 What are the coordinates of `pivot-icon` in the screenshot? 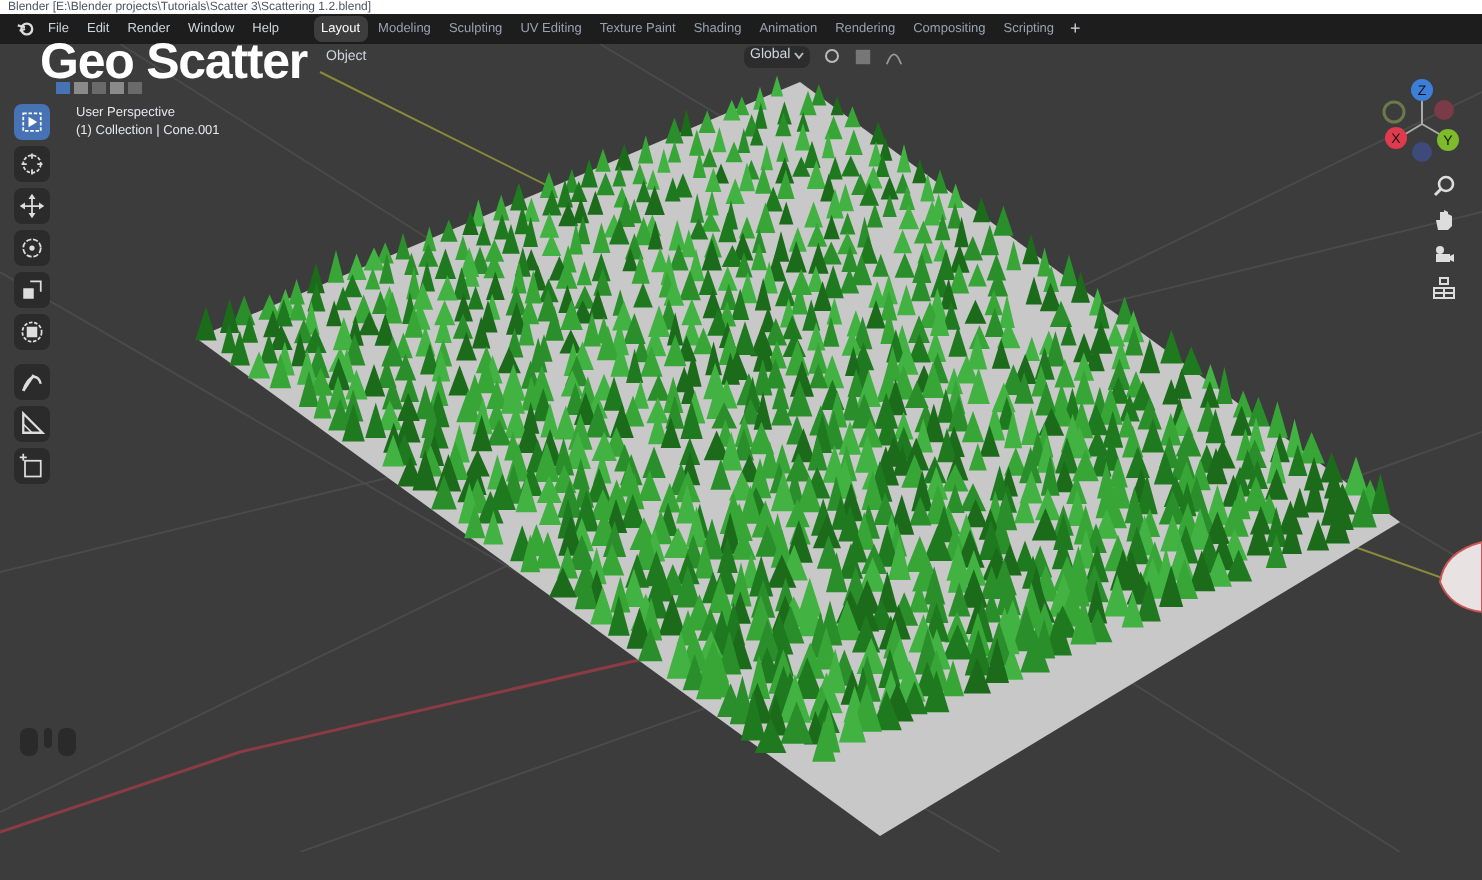 It's located at (832, 56).